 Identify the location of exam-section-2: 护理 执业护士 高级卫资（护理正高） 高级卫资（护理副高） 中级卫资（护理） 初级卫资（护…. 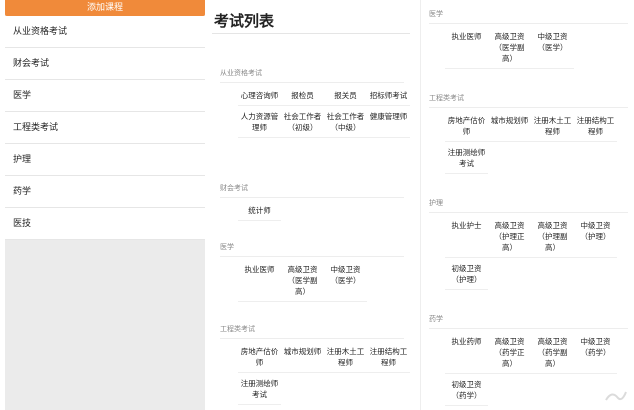
(527, 243).